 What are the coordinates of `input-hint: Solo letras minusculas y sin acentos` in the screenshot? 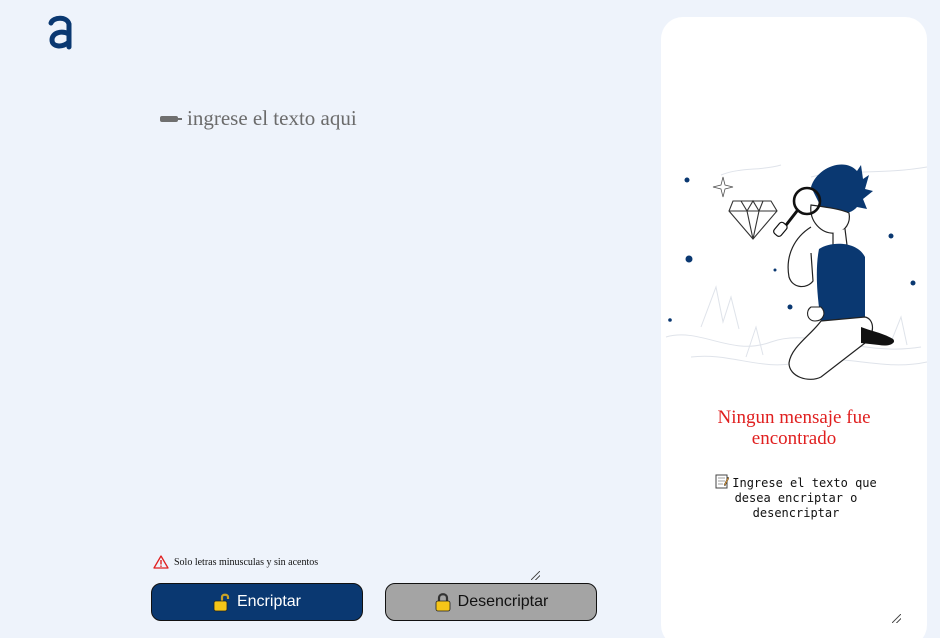 It's located at (235, 562).